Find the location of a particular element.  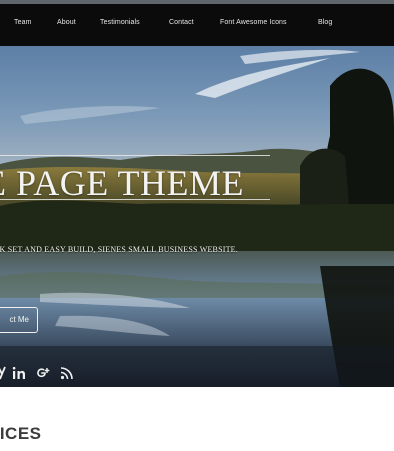

nav-item-team: Team is located at coordinates (23, 22).